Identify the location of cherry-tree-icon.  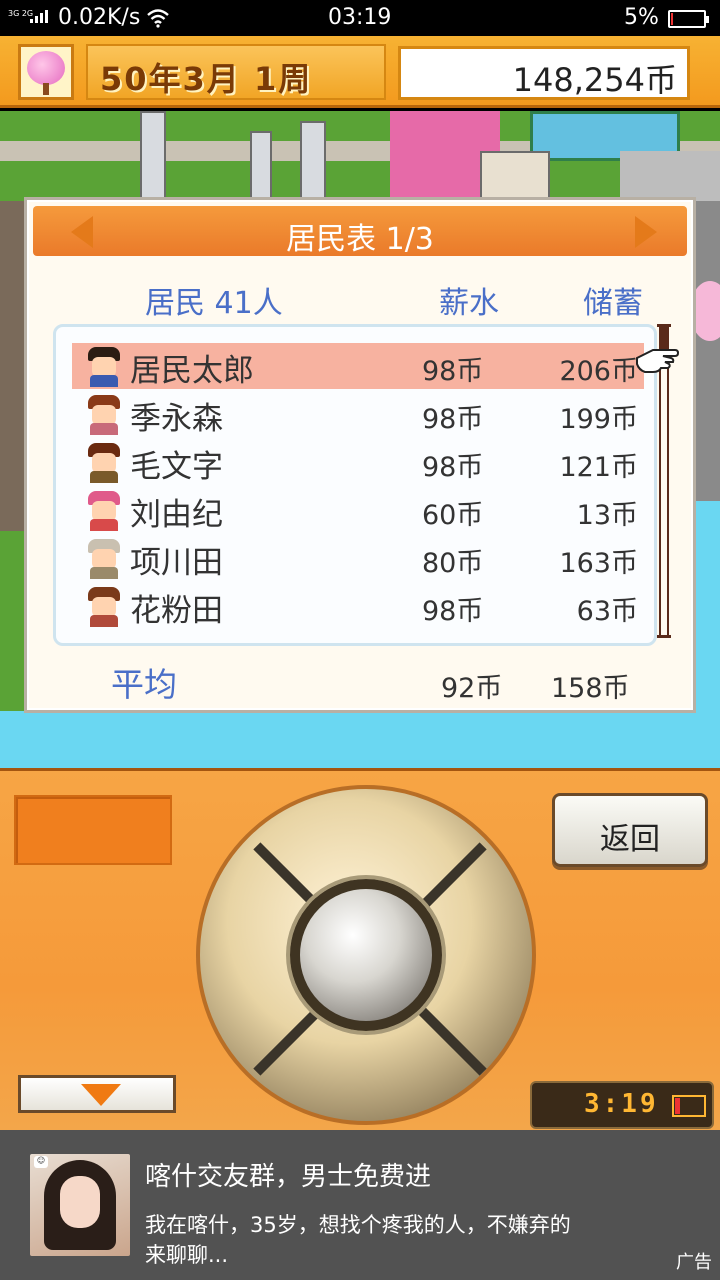
(46, 72).